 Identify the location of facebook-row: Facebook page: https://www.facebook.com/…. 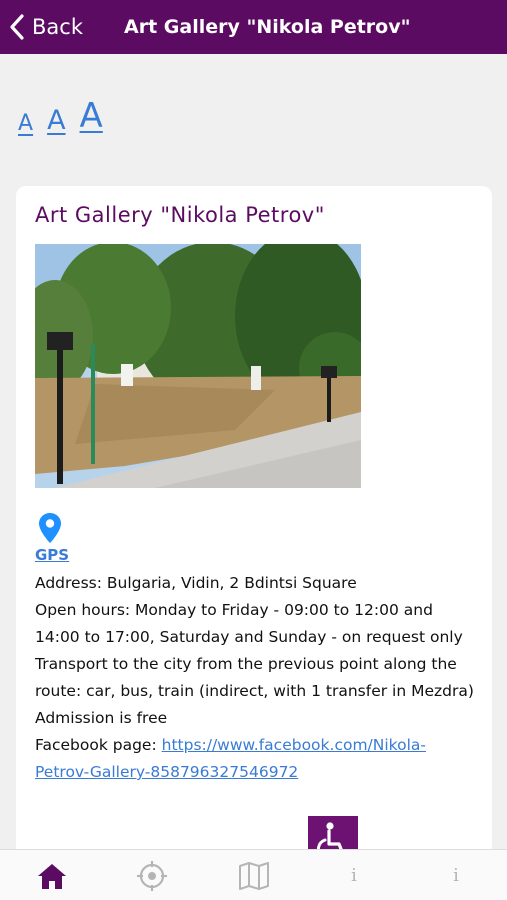
(257, 759).